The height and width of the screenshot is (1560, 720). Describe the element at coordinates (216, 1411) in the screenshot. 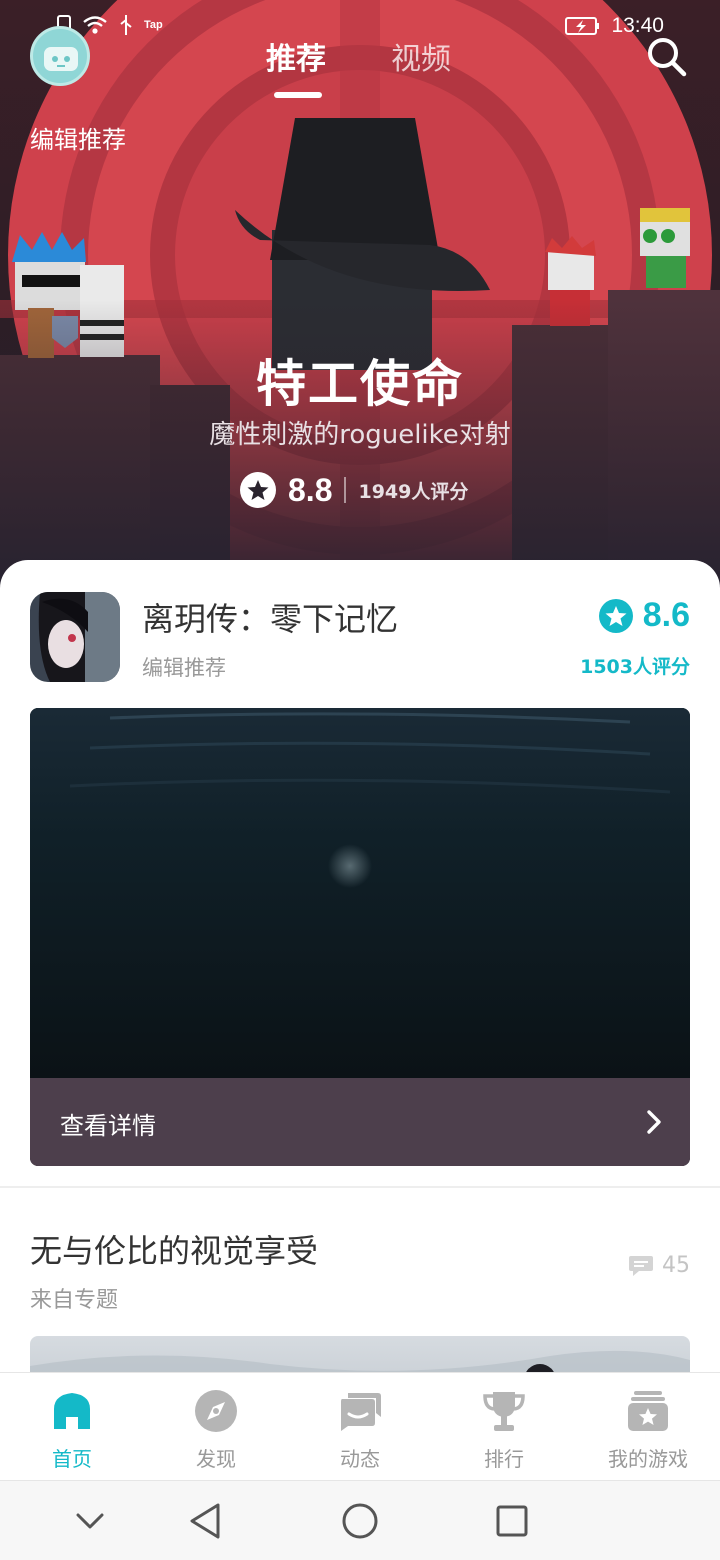

I see `compass-icon` at that location.